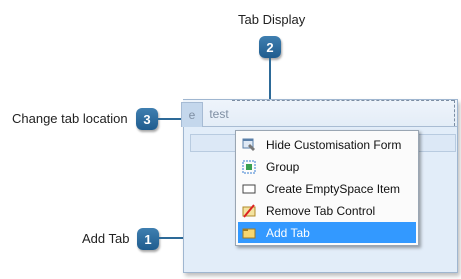 This screenshot has width=461, height=279. What do you see at coordinates (334, 144) in the screenshot?
I see `menu-item-label: Hide Customisation Form` at bounding box center [334, 144].